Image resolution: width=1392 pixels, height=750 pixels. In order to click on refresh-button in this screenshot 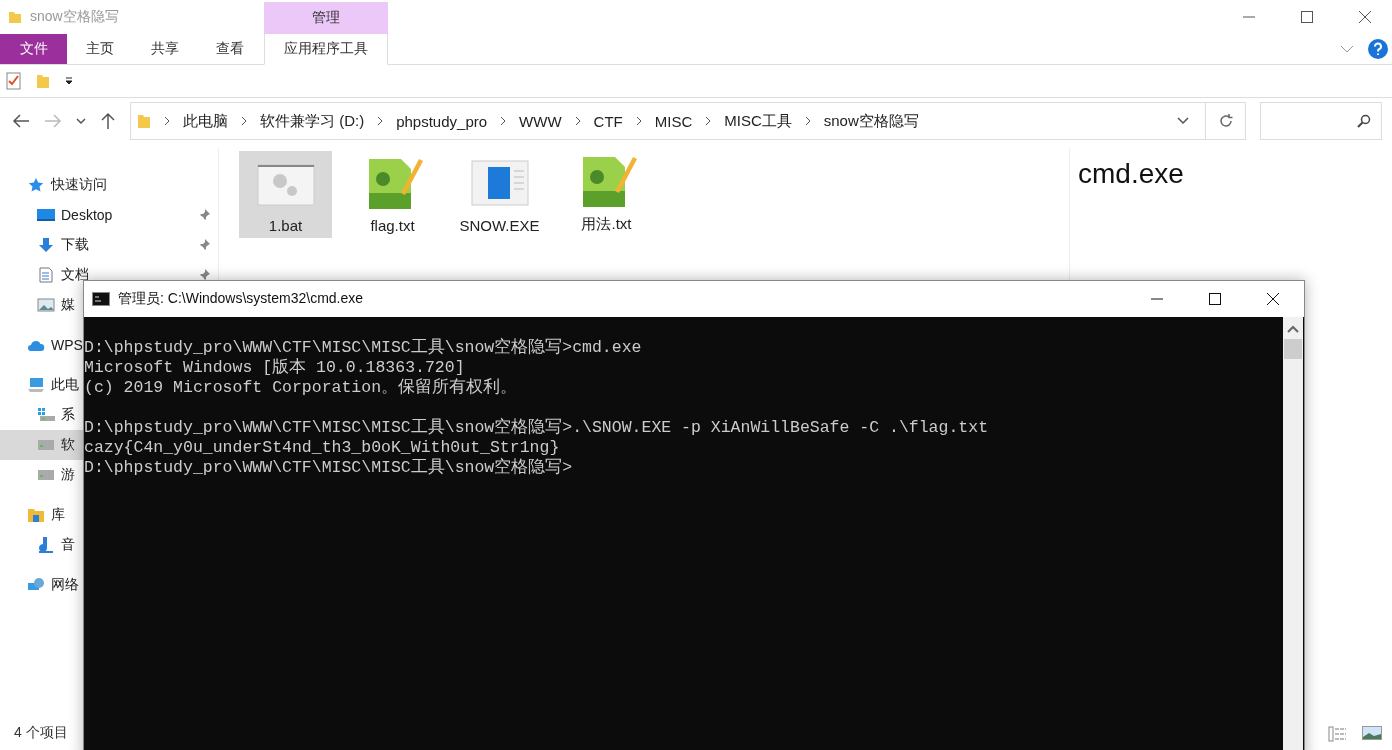, I will do `click(1226, 121)`.